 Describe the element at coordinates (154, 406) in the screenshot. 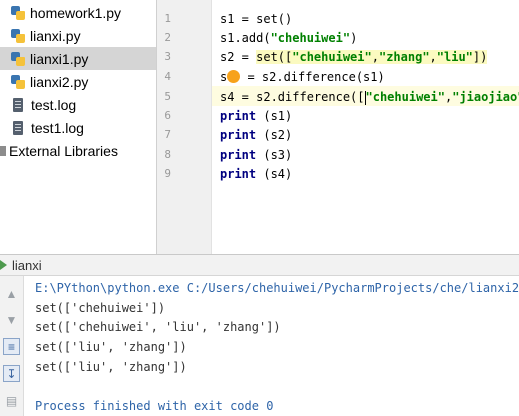

I see `console-exit-line: Process finished with exit code 0` at that location.